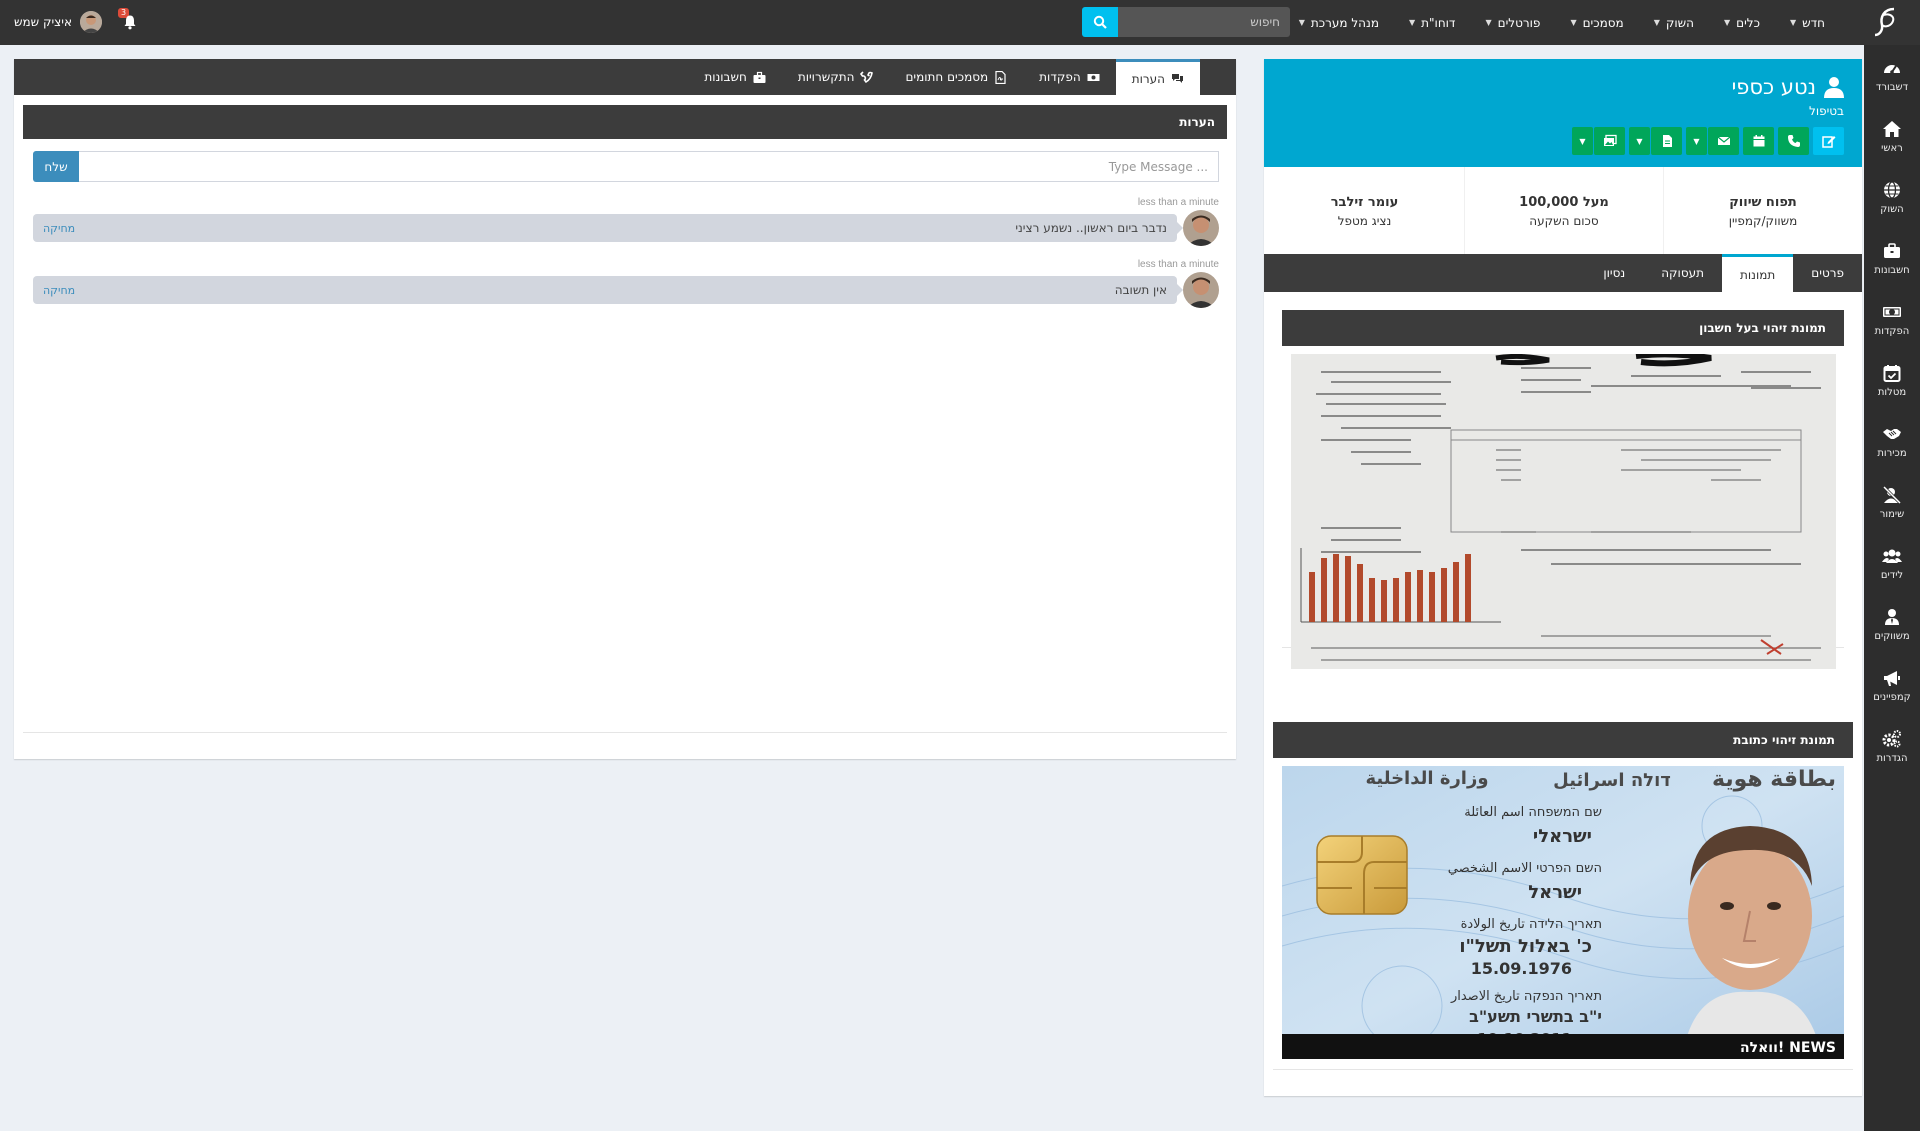 The height and width of the screenshot is (1131, 1920). Describe the element at coordinates (1892, 319) in the screenshot. I see `sidebar-item-deposits: הפקדות` at that location.